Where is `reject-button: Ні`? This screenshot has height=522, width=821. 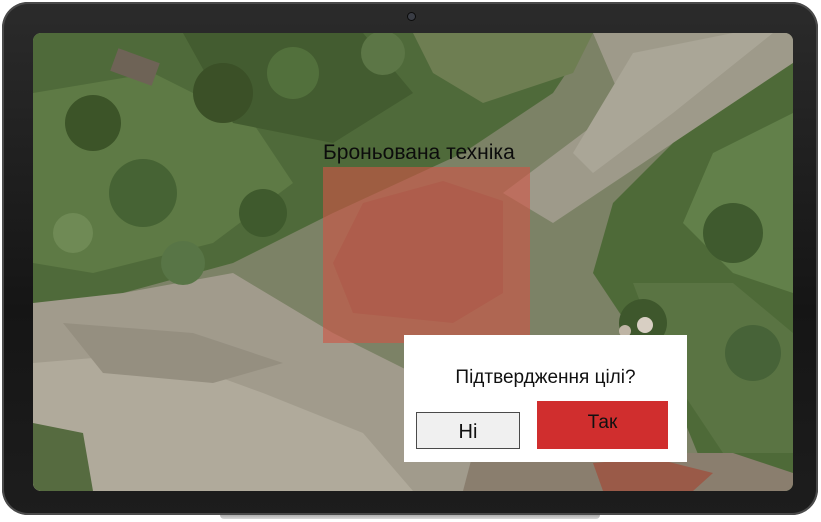 reject-button: Ні is located at coordinates (468, 430).